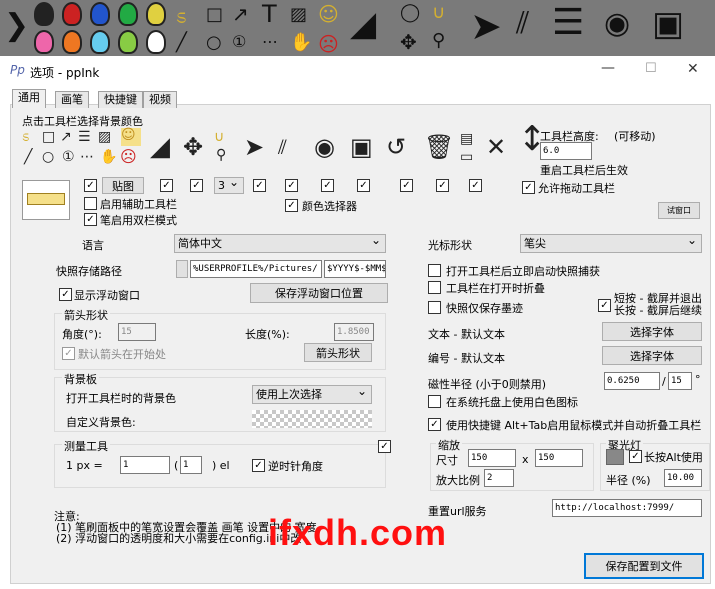 This screenshot has width=715, height=589. What do you see at coordinates (354, 332) in the screenshot?
I see `length-input: 1.8500` at bounding box center [354, 332].